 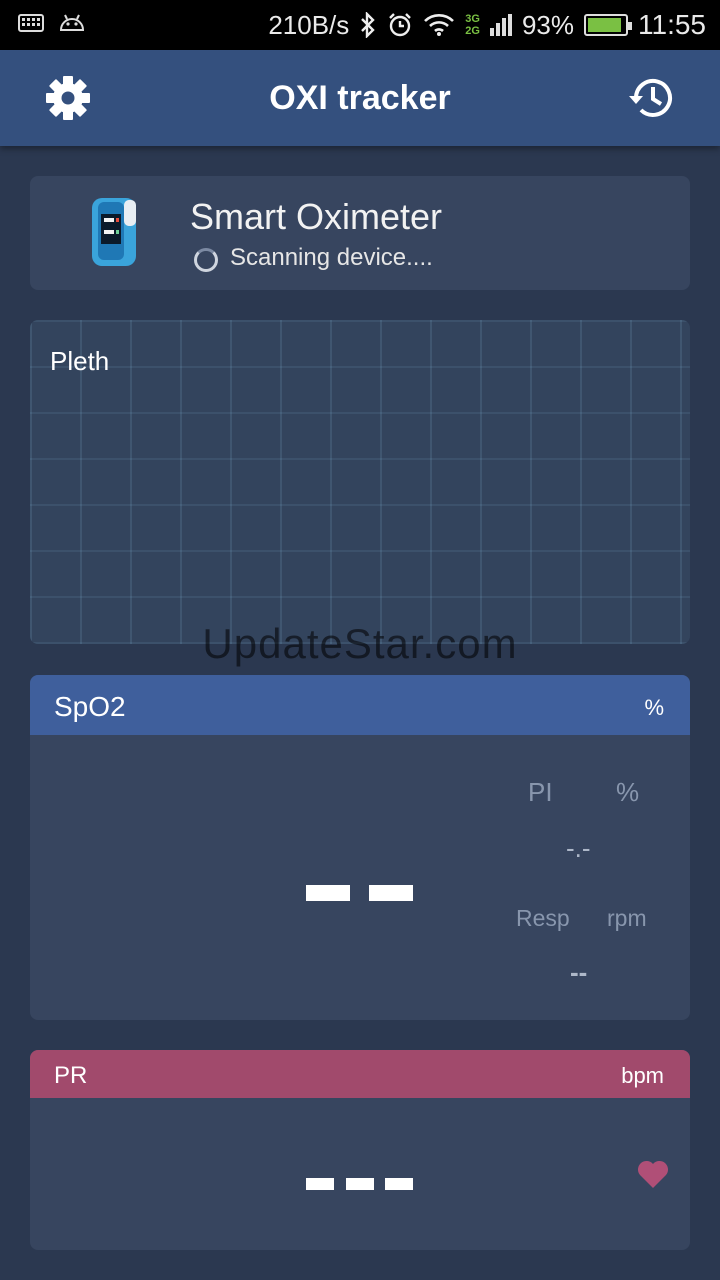 What do you see at coordinates (472, 19) in the screenshot?
I see `network-type-top: 3G` at bounding box center [472, 19].